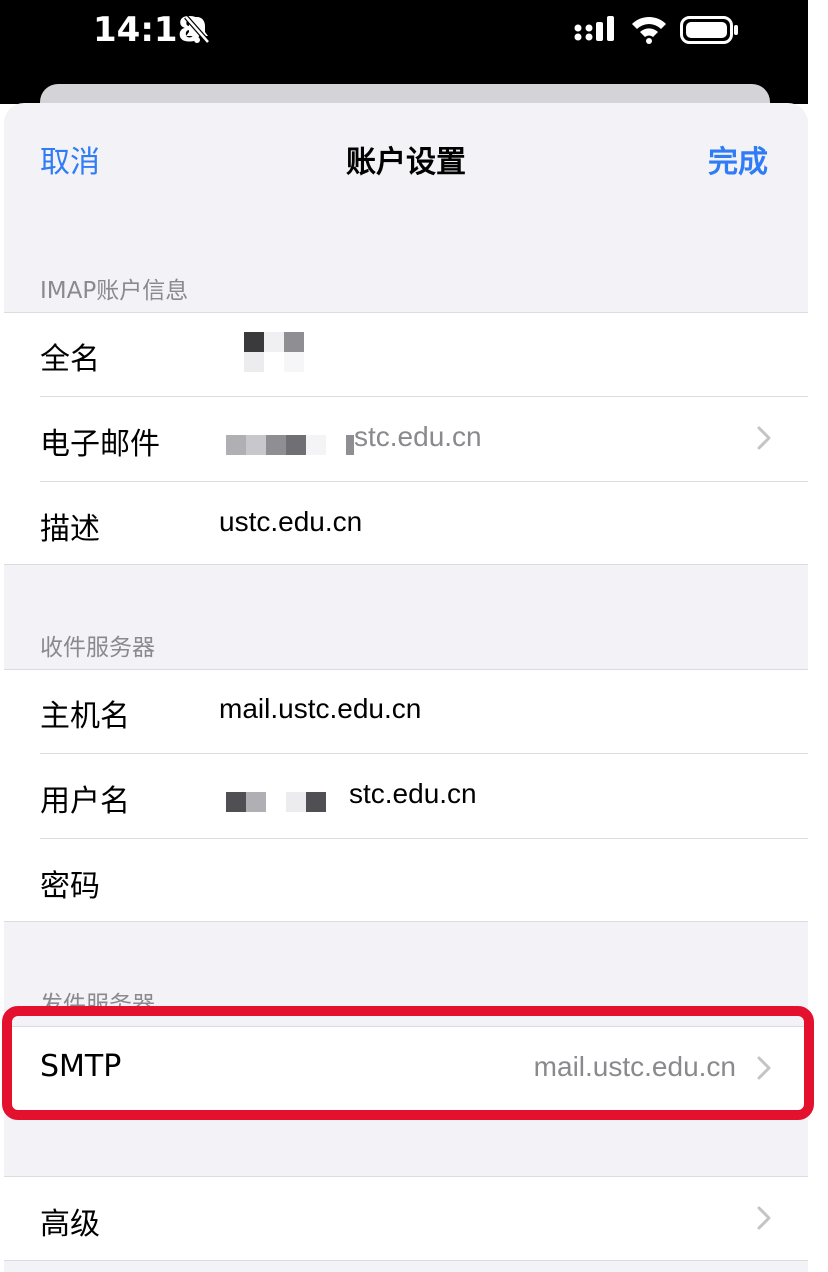  Describe the element at coordinates (276, 354) in the screenshot. I see `redacted-name-mosaic` at that location.